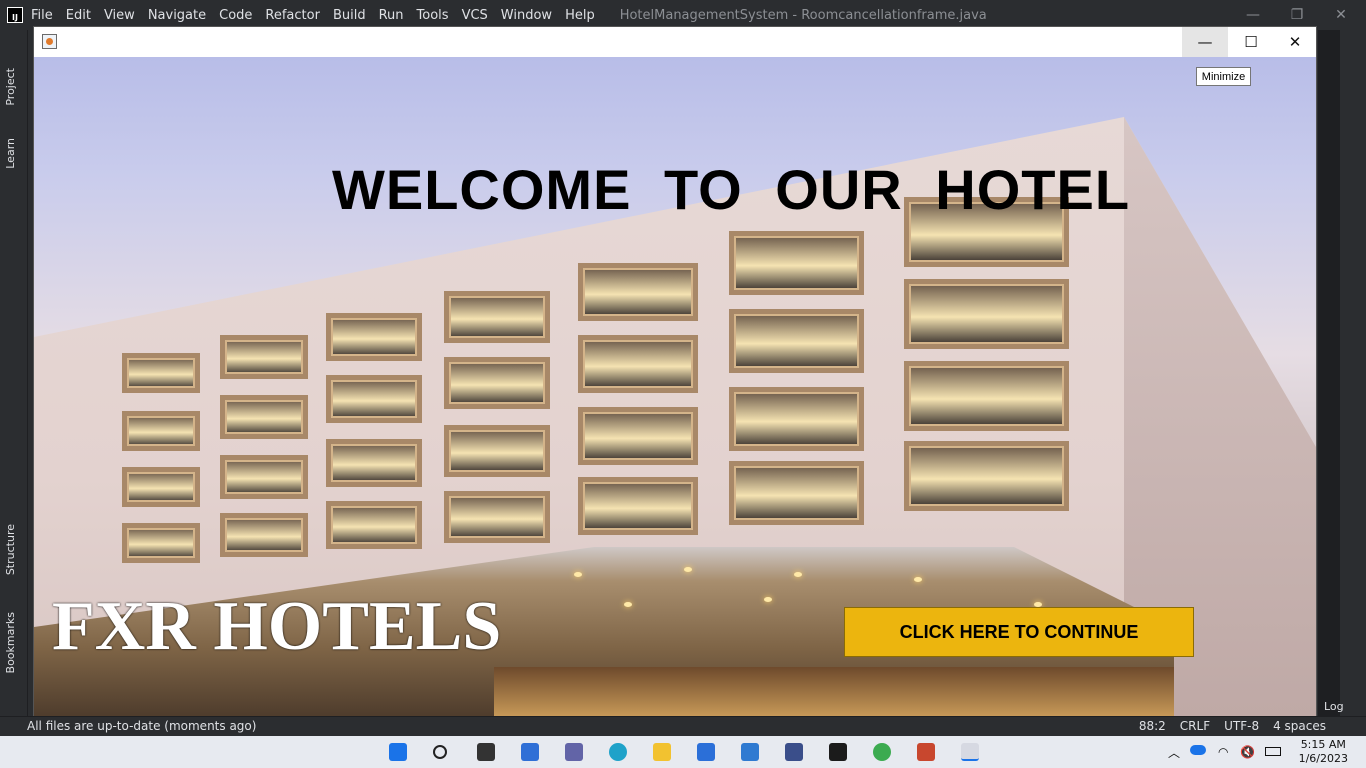 This screenshot has width=1366, height=768. I want to click on tab-learn: Learn, so click(10, 153).